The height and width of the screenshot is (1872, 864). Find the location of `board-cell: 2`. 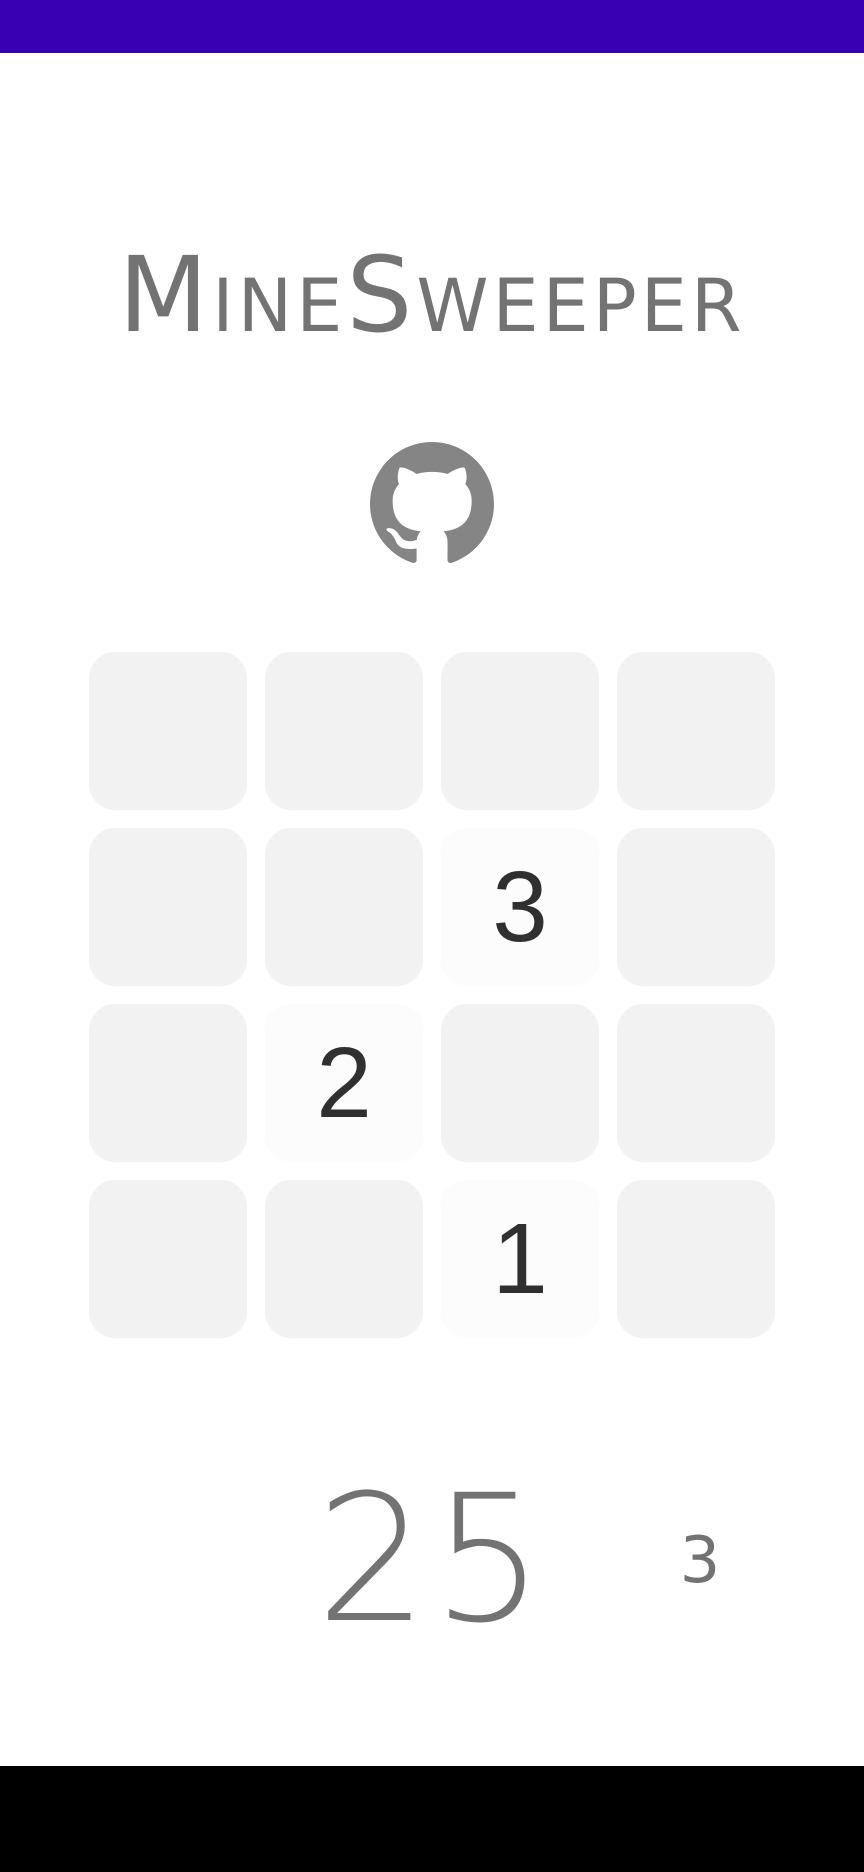

board-cell: 2 is located at coordinates (344, 1083).